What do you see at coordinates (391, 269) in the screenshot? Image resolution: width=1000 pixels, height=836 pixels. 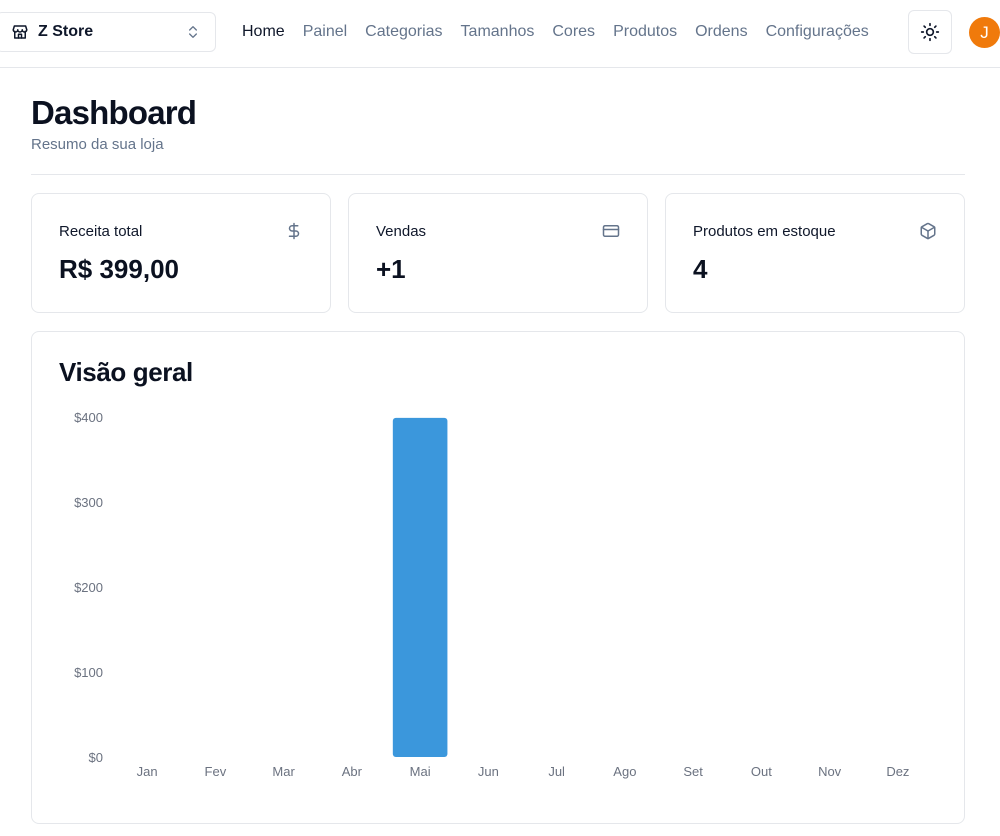 I see `stat-value: +1` at bounding box center [391, 269].